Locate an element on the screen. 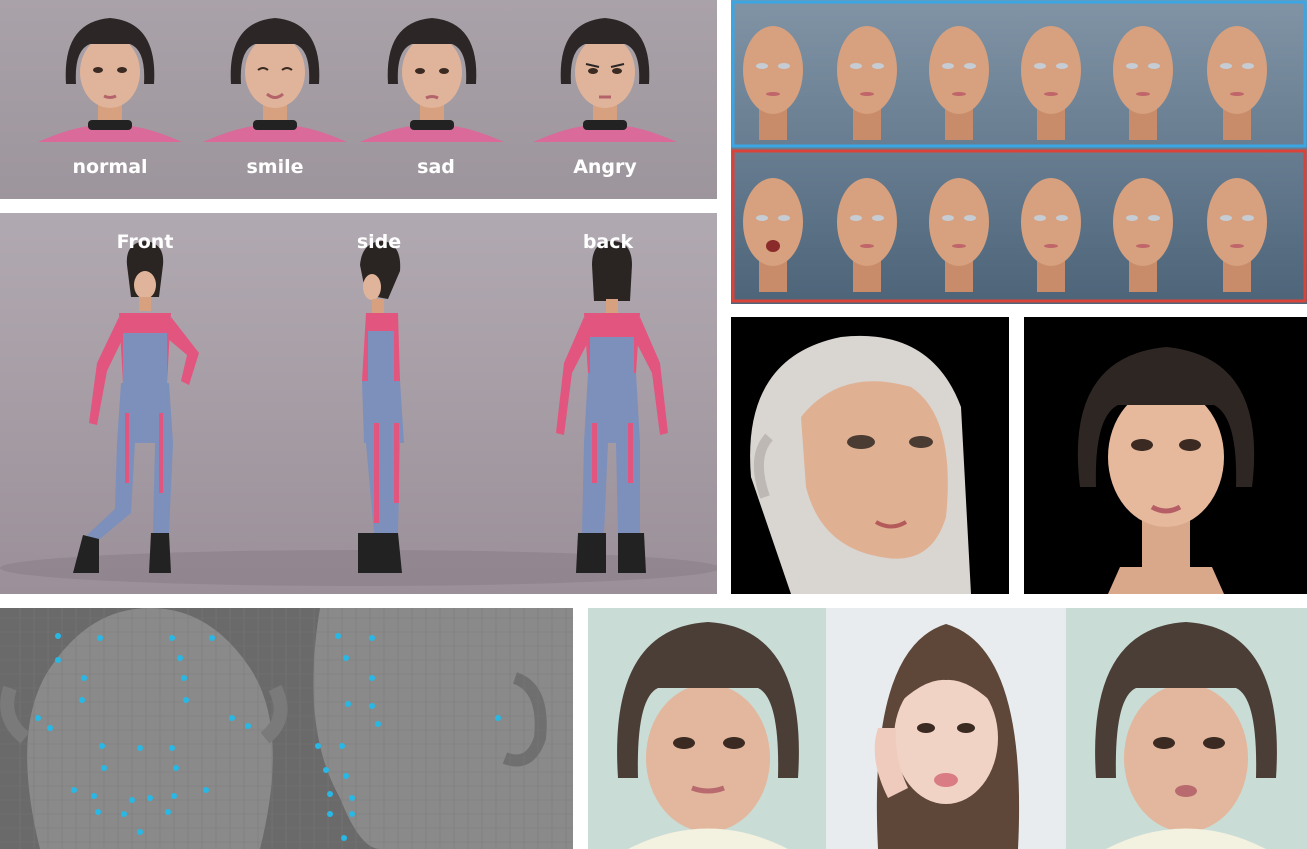 Image resolution: width=1307 pixels, height=849 pixels. face-hair-render is located at coordinates (1165, 455).